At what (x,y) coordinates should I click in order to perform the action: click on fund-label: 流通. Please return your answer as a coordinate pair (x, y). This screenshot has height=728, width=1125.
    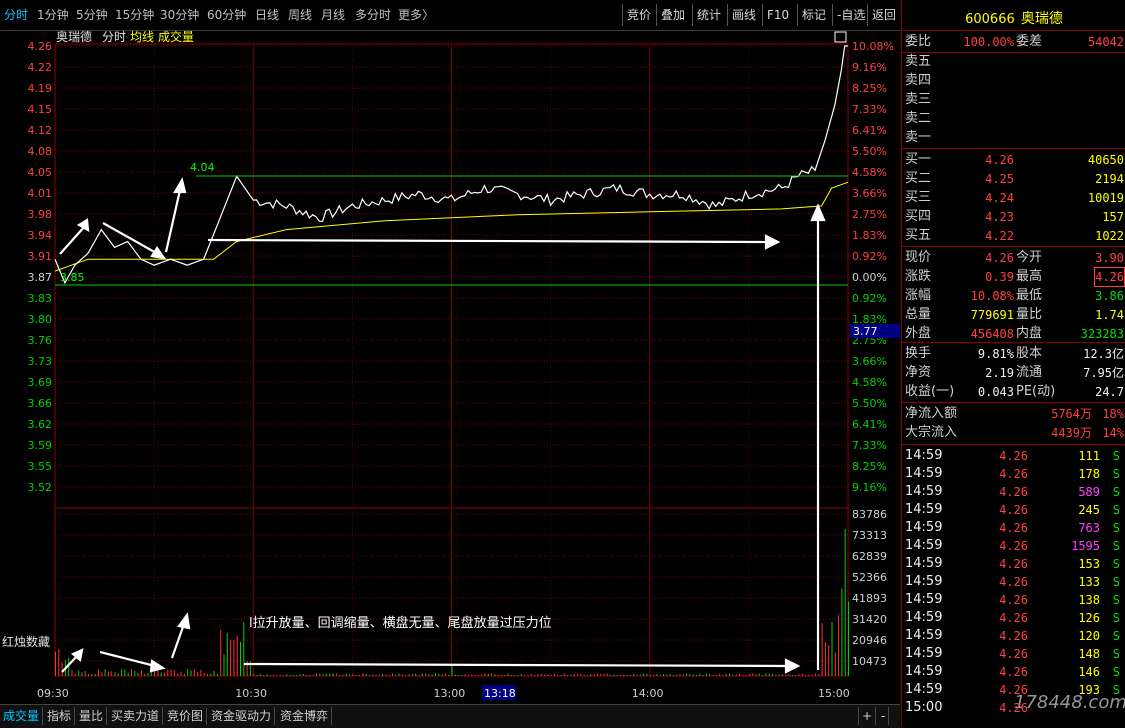
    Looking at the image, I should click on (1029, 372).